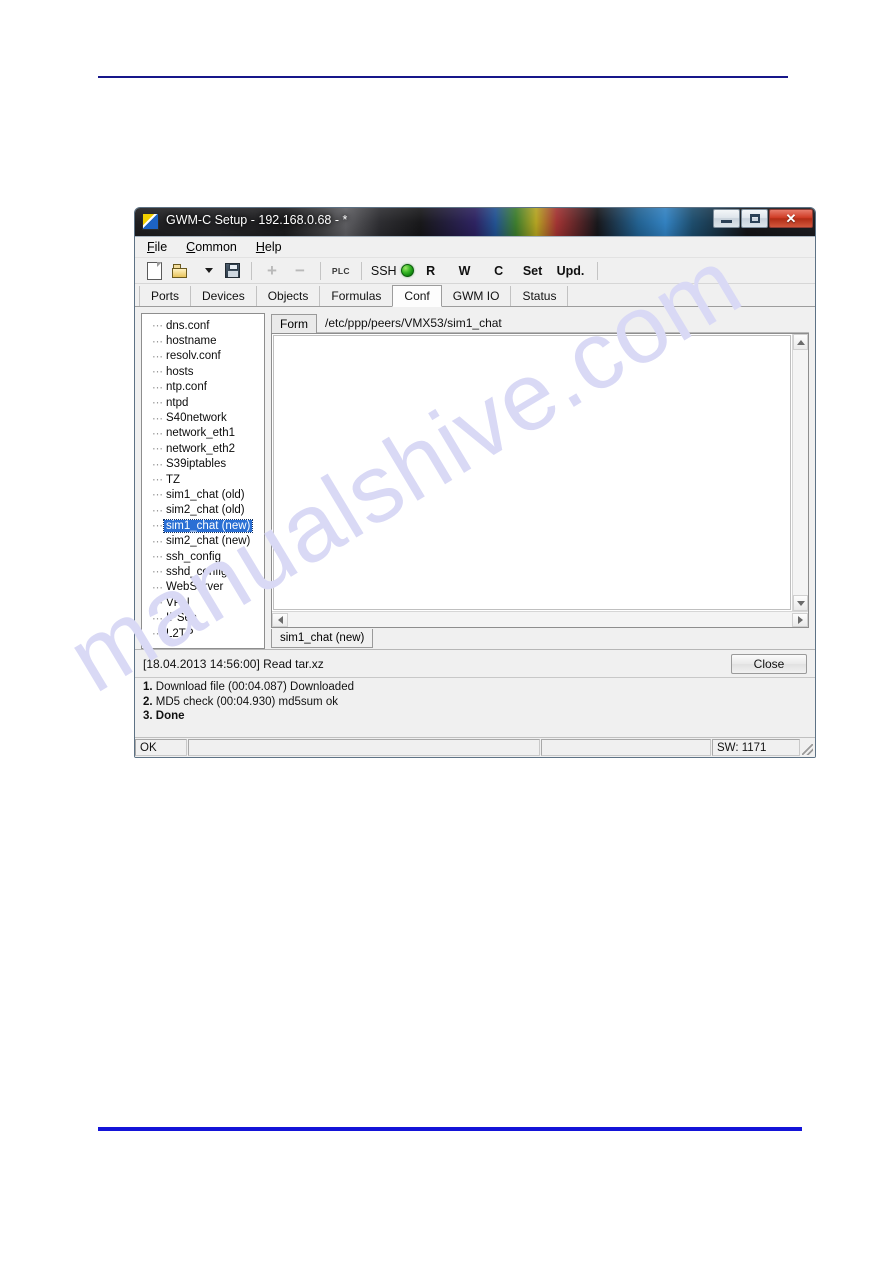 The height and width of the screenshot is (1263, 893). I want to click on tree-item: ⋯ sshd_config, so click(203, 571).